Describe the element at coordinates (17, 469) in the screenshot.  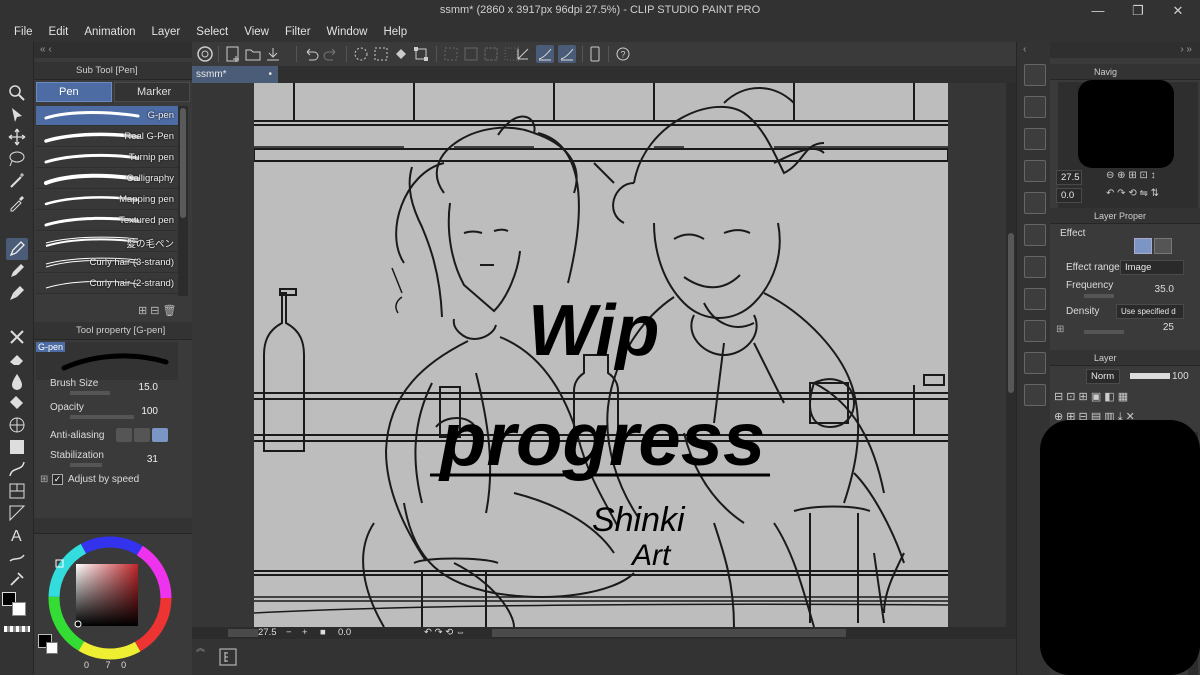
I see `curve-icon` at that location.